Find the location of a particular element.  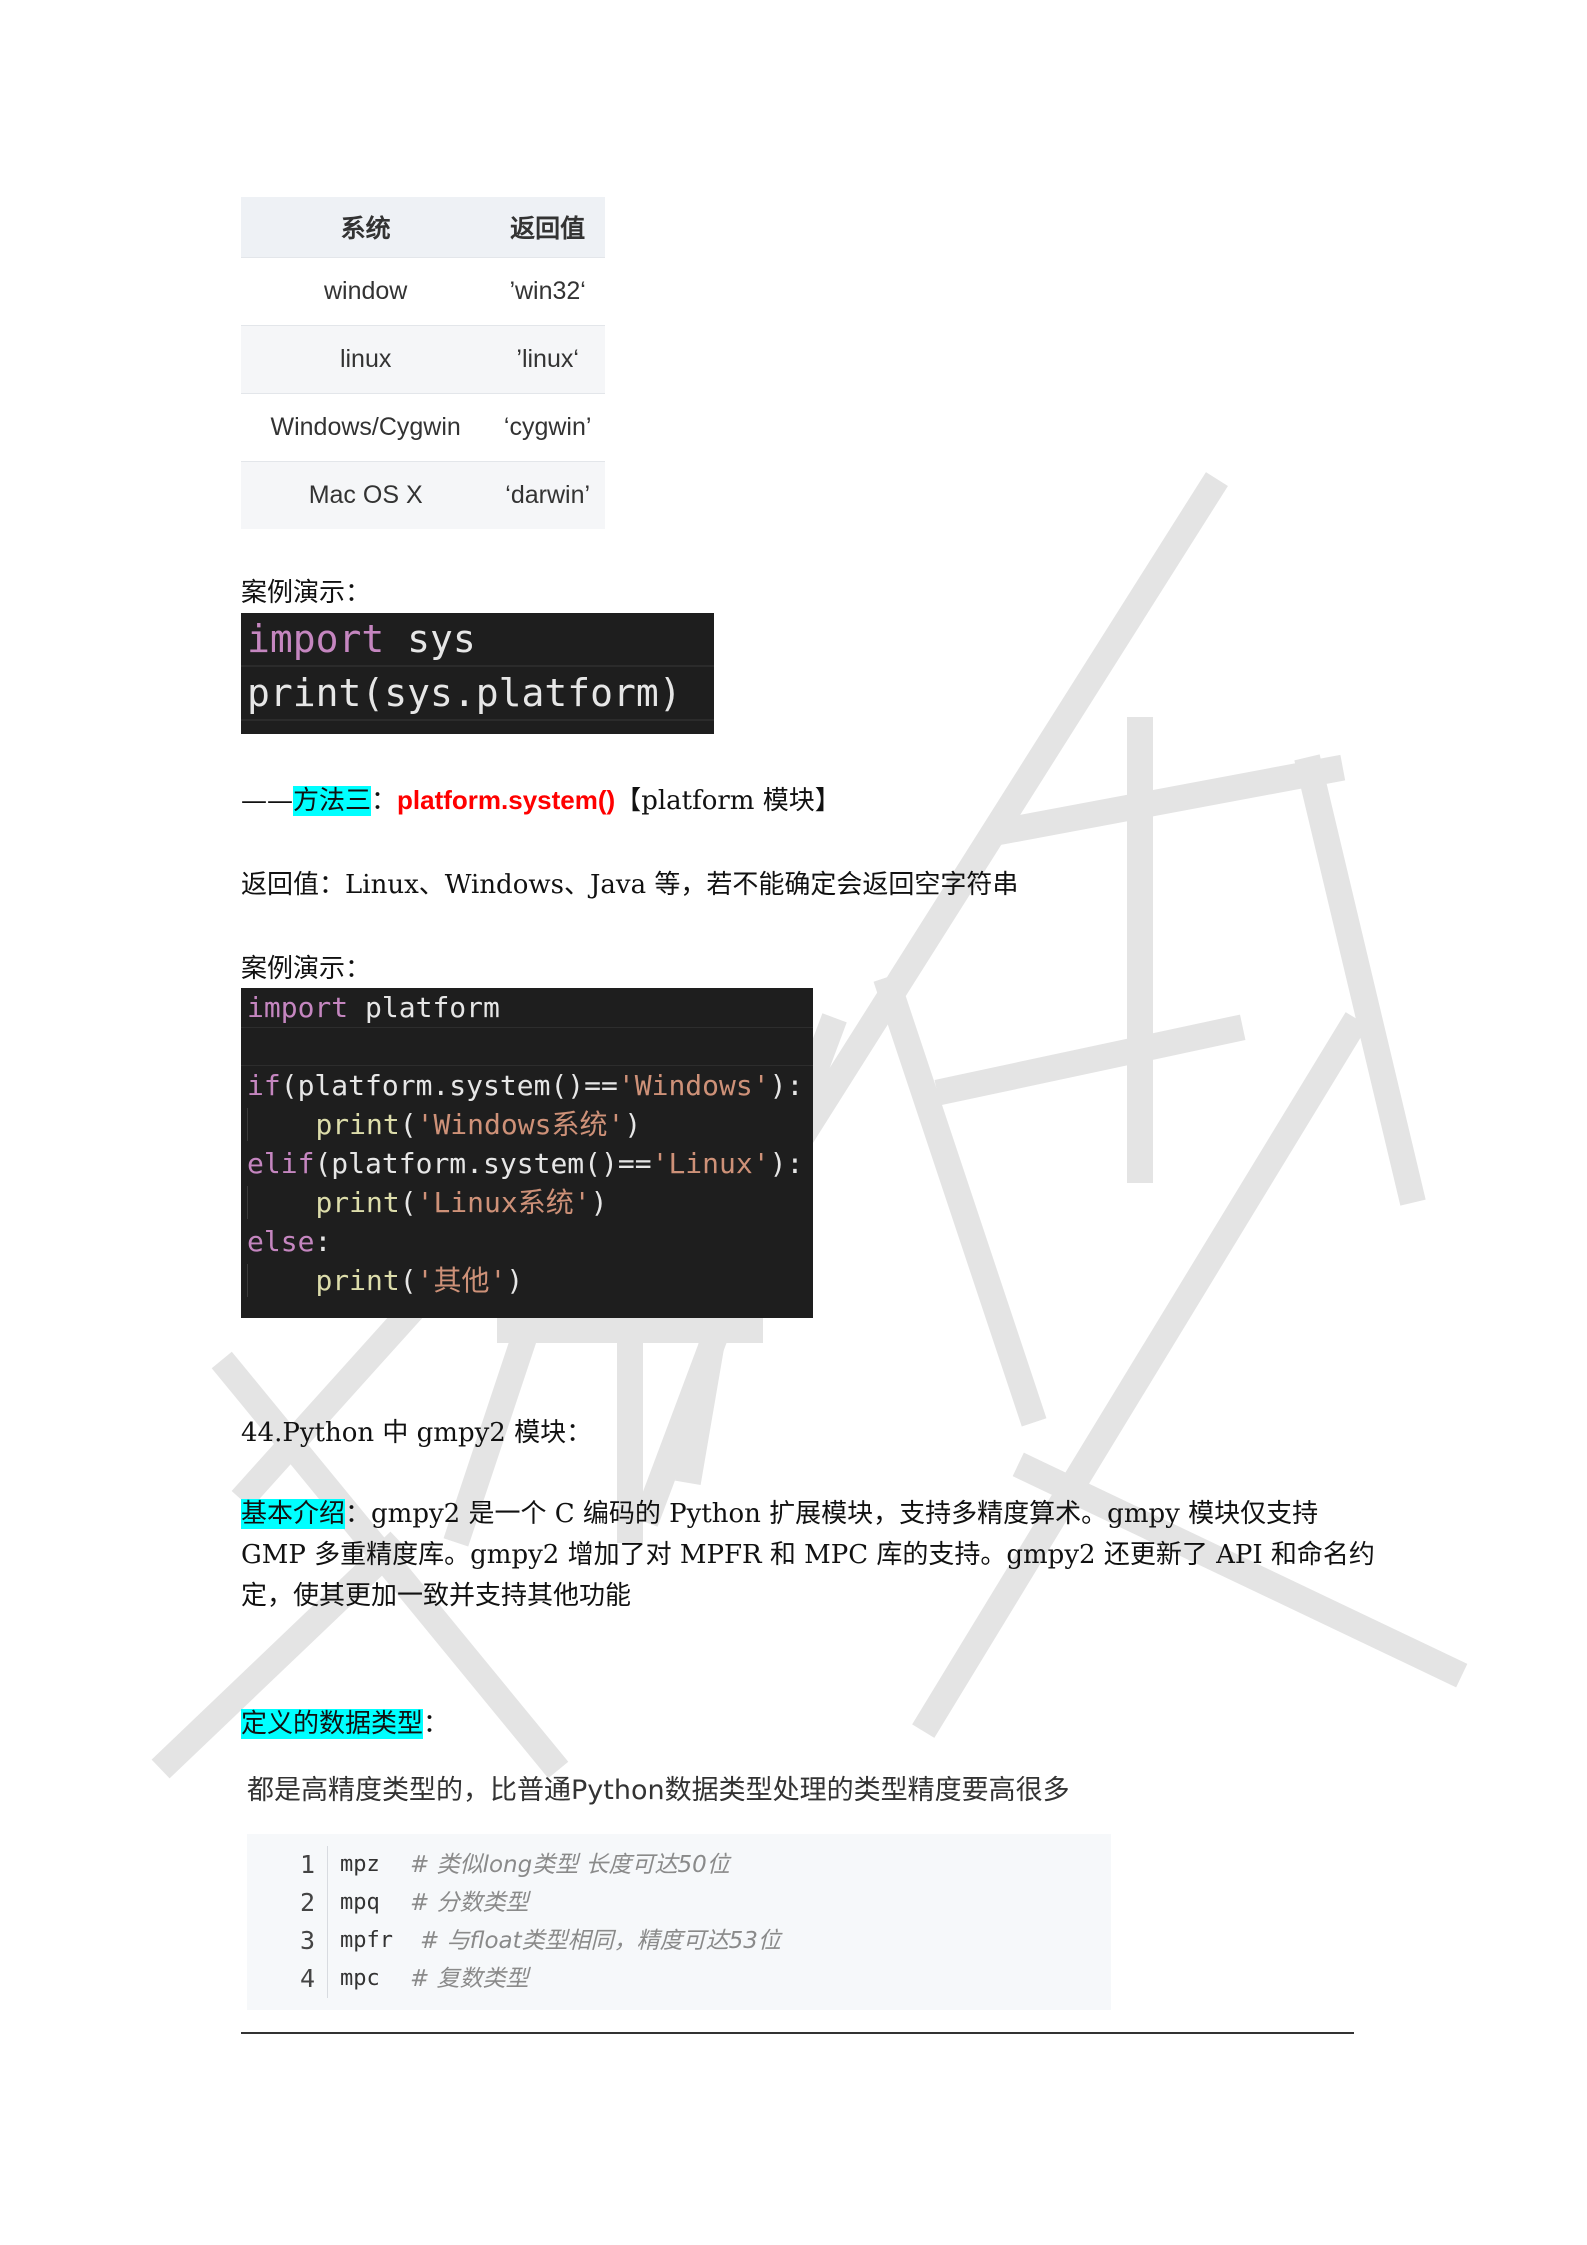

code-type: mpq is located at coordinates (360, 1902).